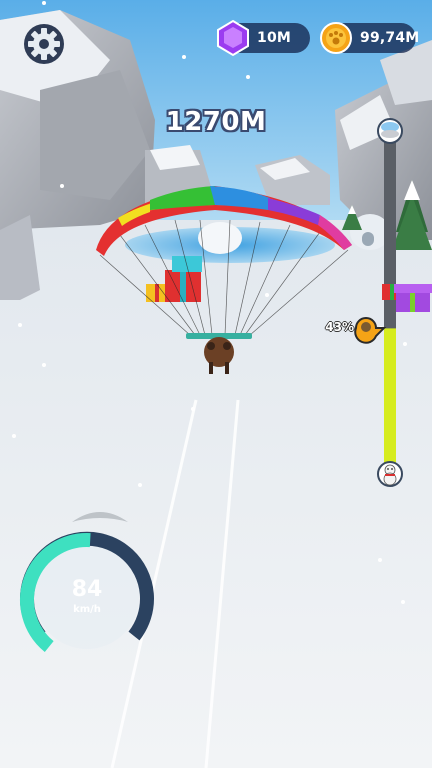  What do you see at coordinates (390, 305) in the screenshot?
I see `progress-bar` at bounding box center [390, 305].